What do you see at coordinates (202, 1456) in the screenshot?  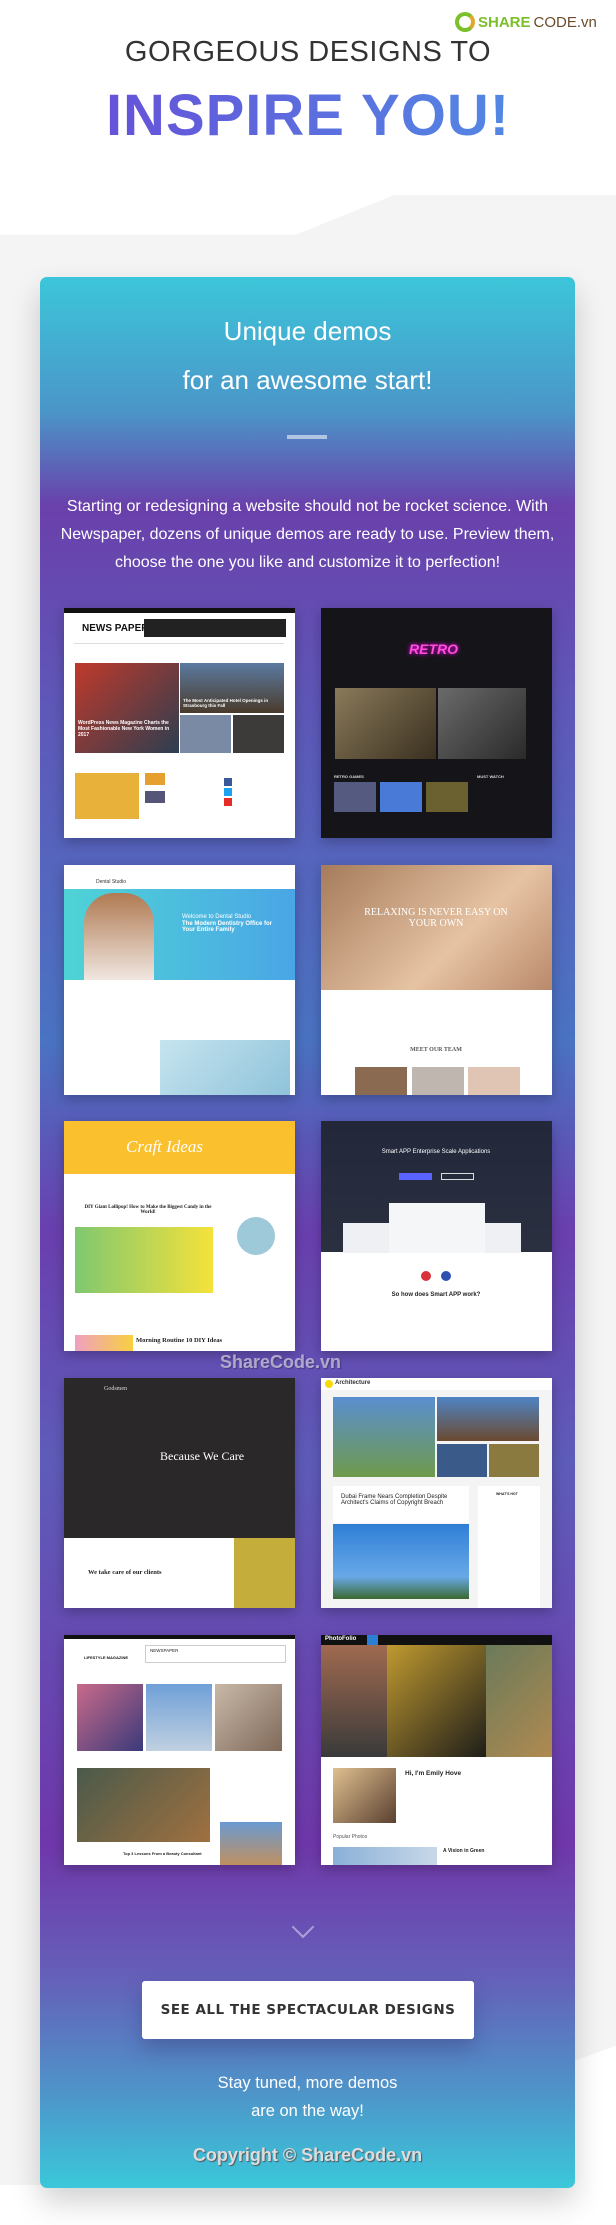 I see `demo-headline: Because We Care` at bounding box center [202, 1456].